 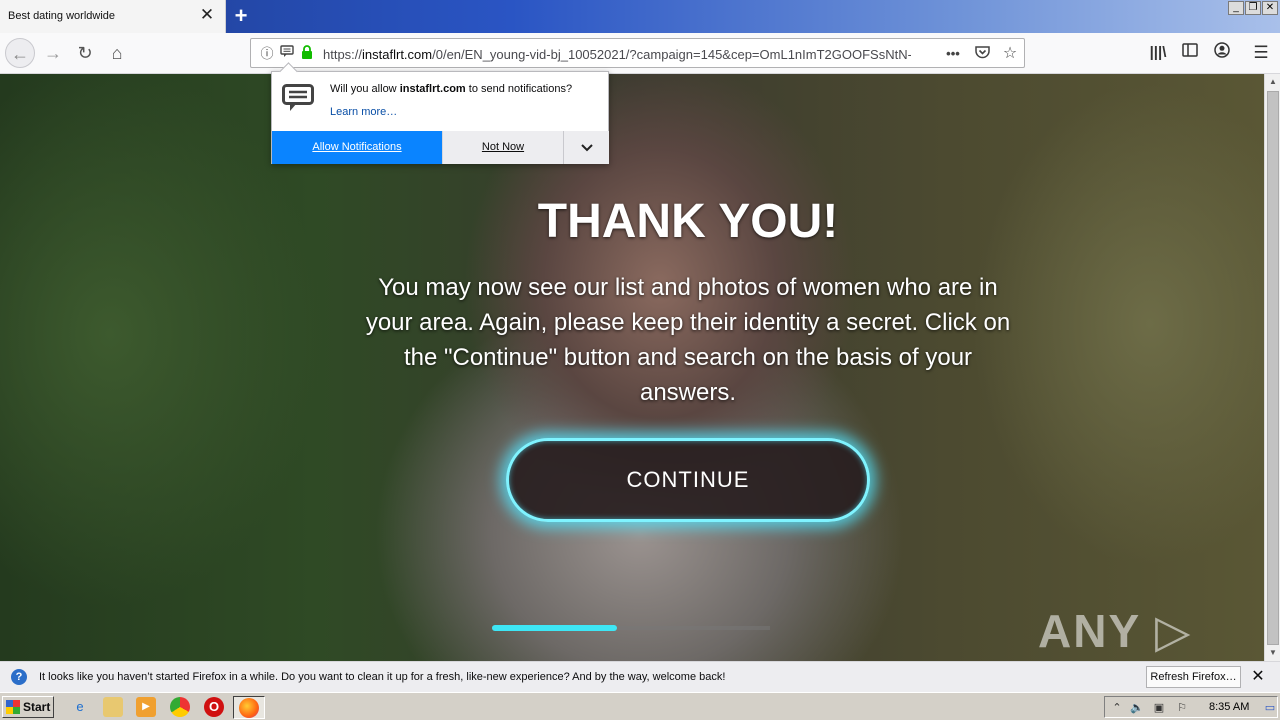 I want to click on media-player-icon: ▶, so click(x=146, y=707).